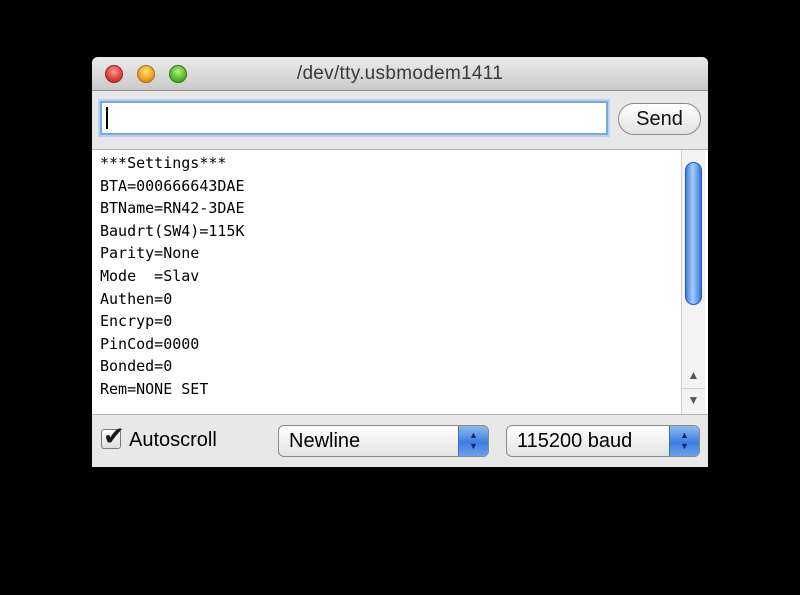  What do you see at coordinates (136, 321) in the screenshot?
I see `output-line: Encryp=0` at bounding box center [136, 321].